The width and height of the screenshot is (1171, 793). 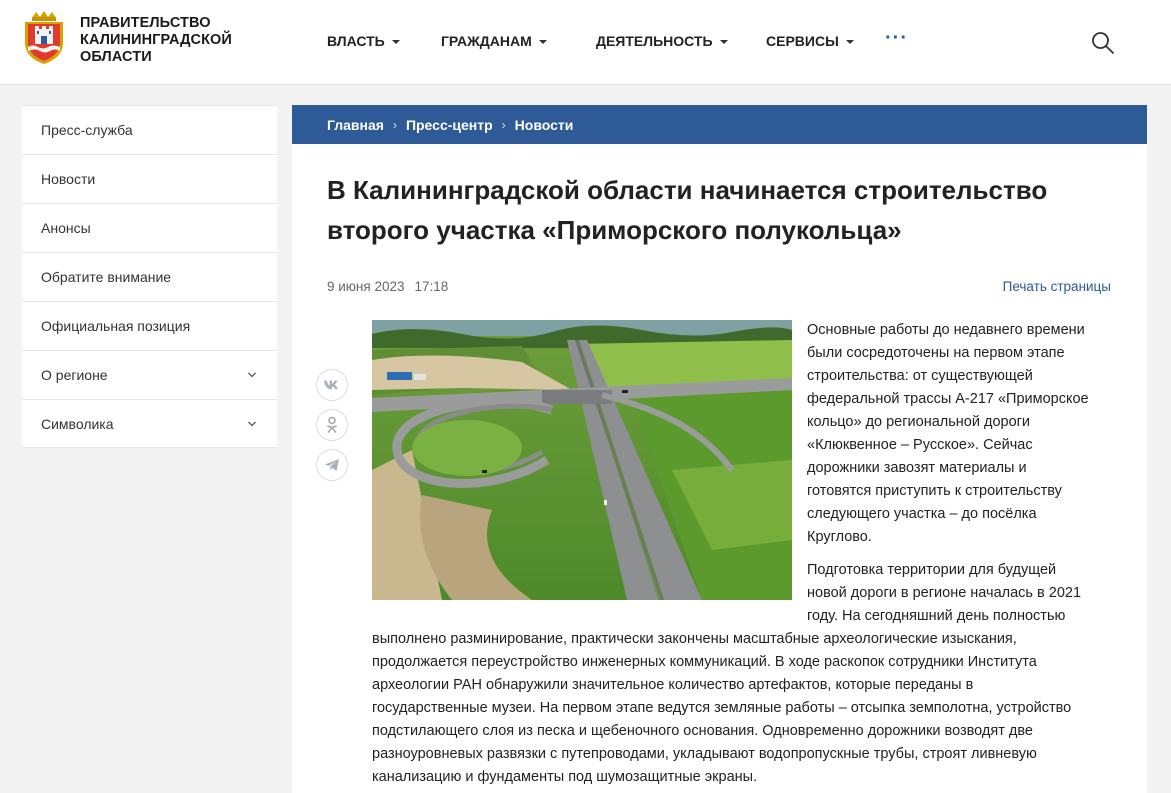 What do you see at coordinates (936, 616) in the screenshot?
I see `text-line: году. На сегодняшний день полностью` at bounding box center [936, 616].